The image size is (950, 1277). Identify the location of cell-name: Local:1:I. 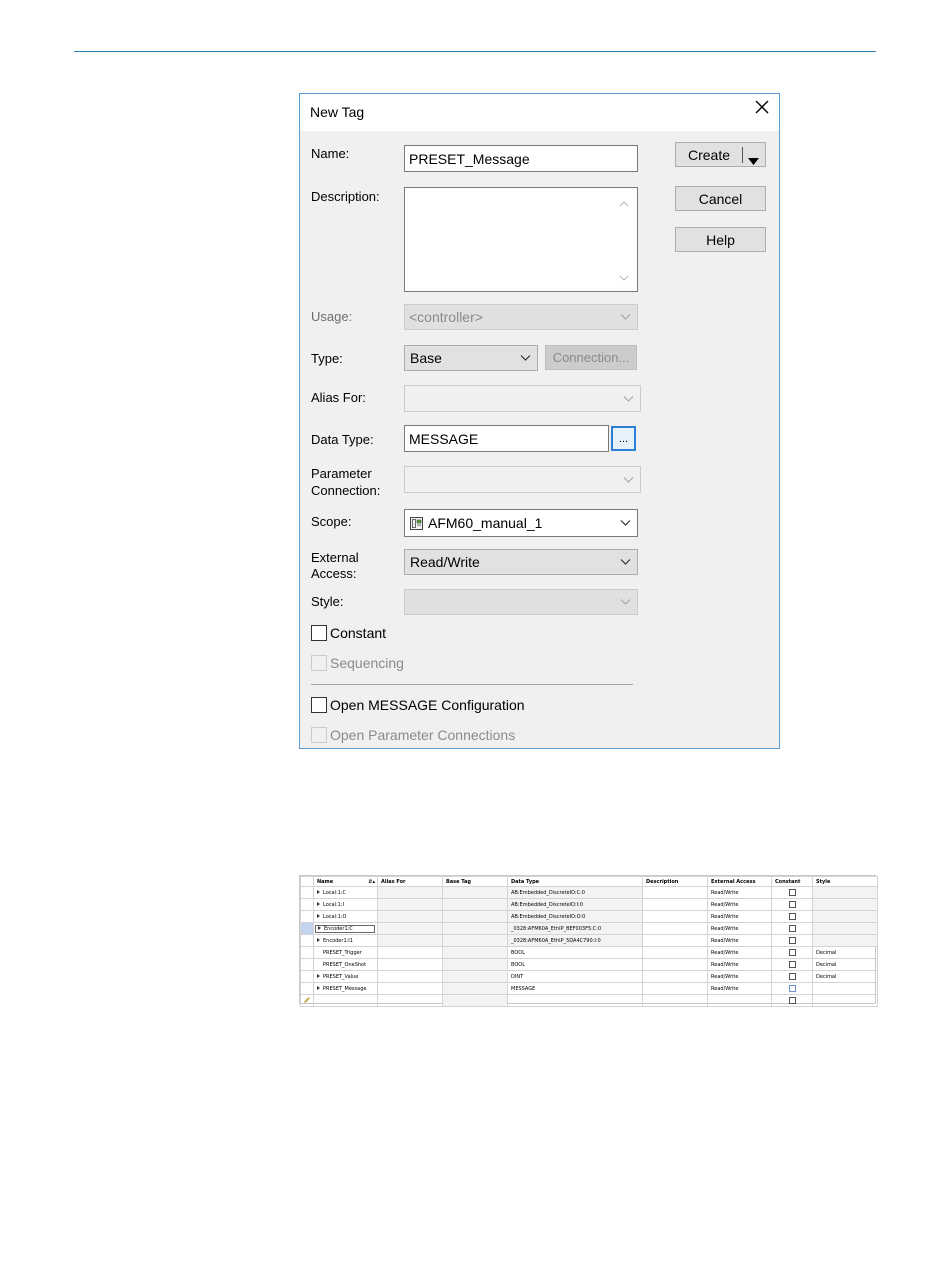
(345, 904).